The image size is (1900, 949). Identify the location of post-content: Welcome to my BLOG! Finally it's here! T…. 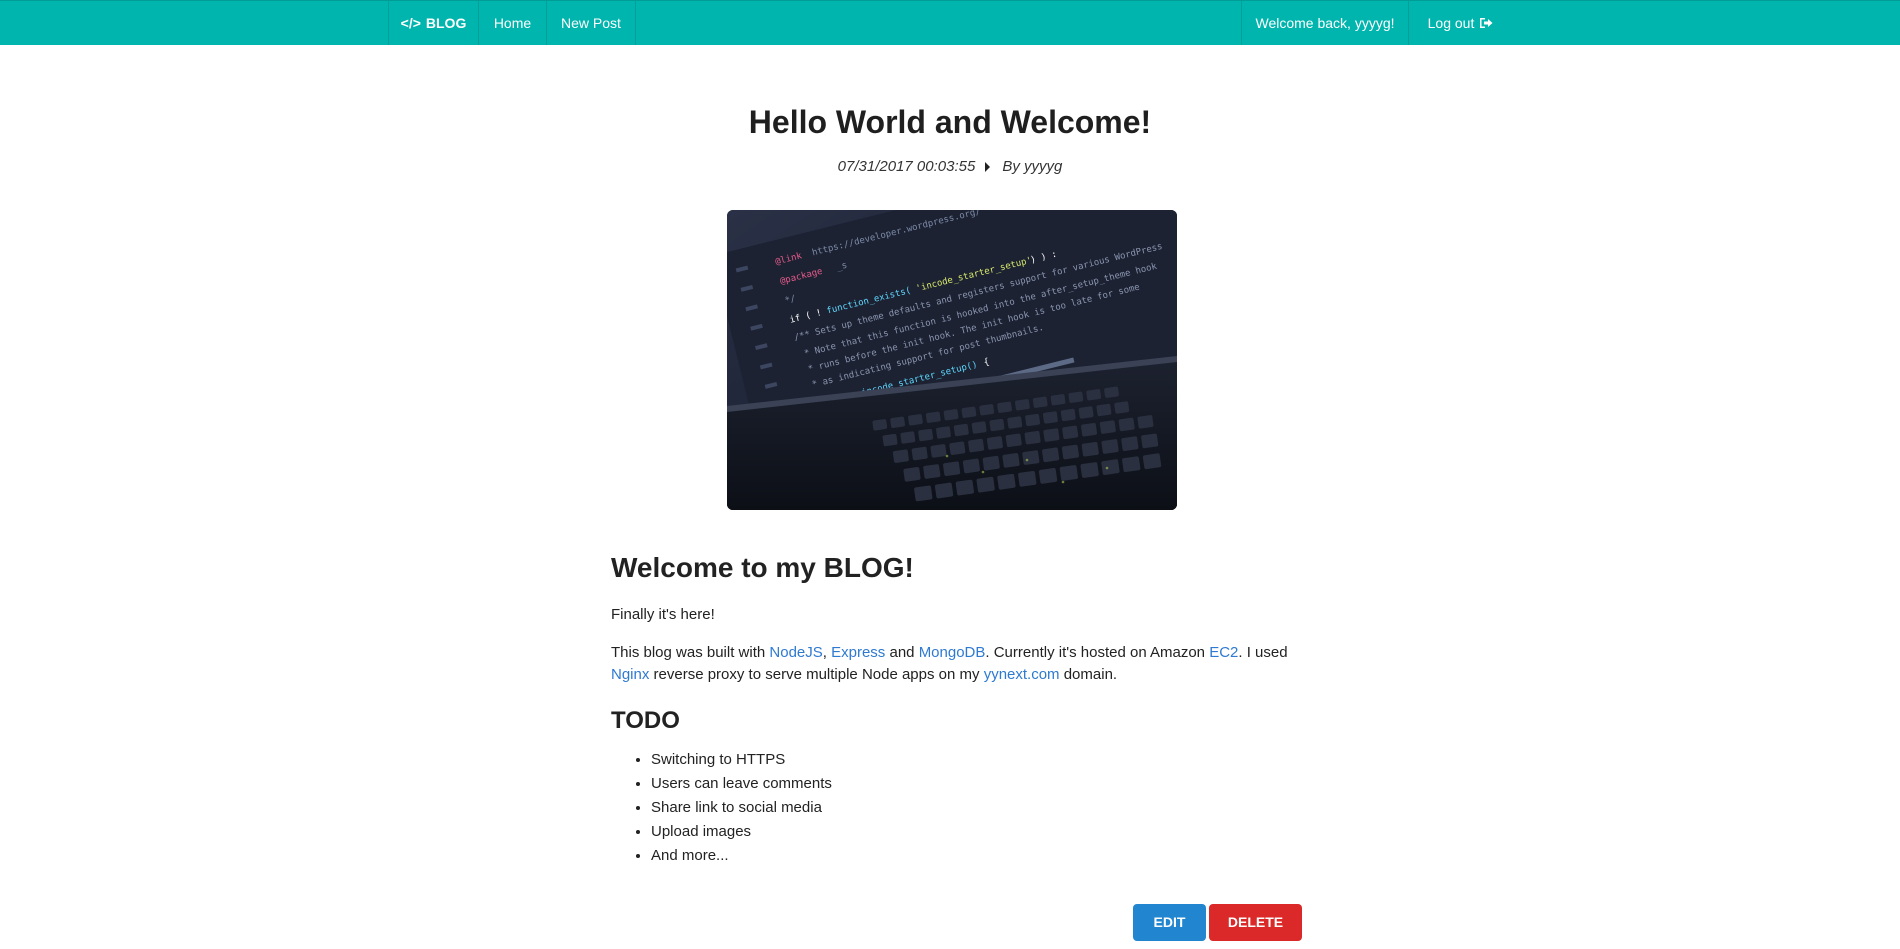
(956, 708).